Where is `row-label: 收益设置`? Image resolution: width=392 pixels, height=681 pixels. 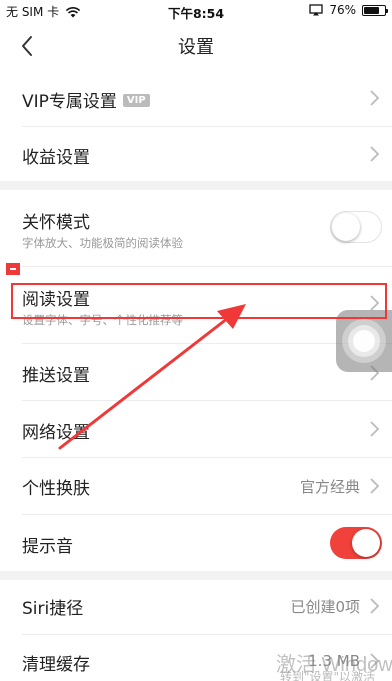
row-label: 收益设置 is located at coordinates (56, 158).